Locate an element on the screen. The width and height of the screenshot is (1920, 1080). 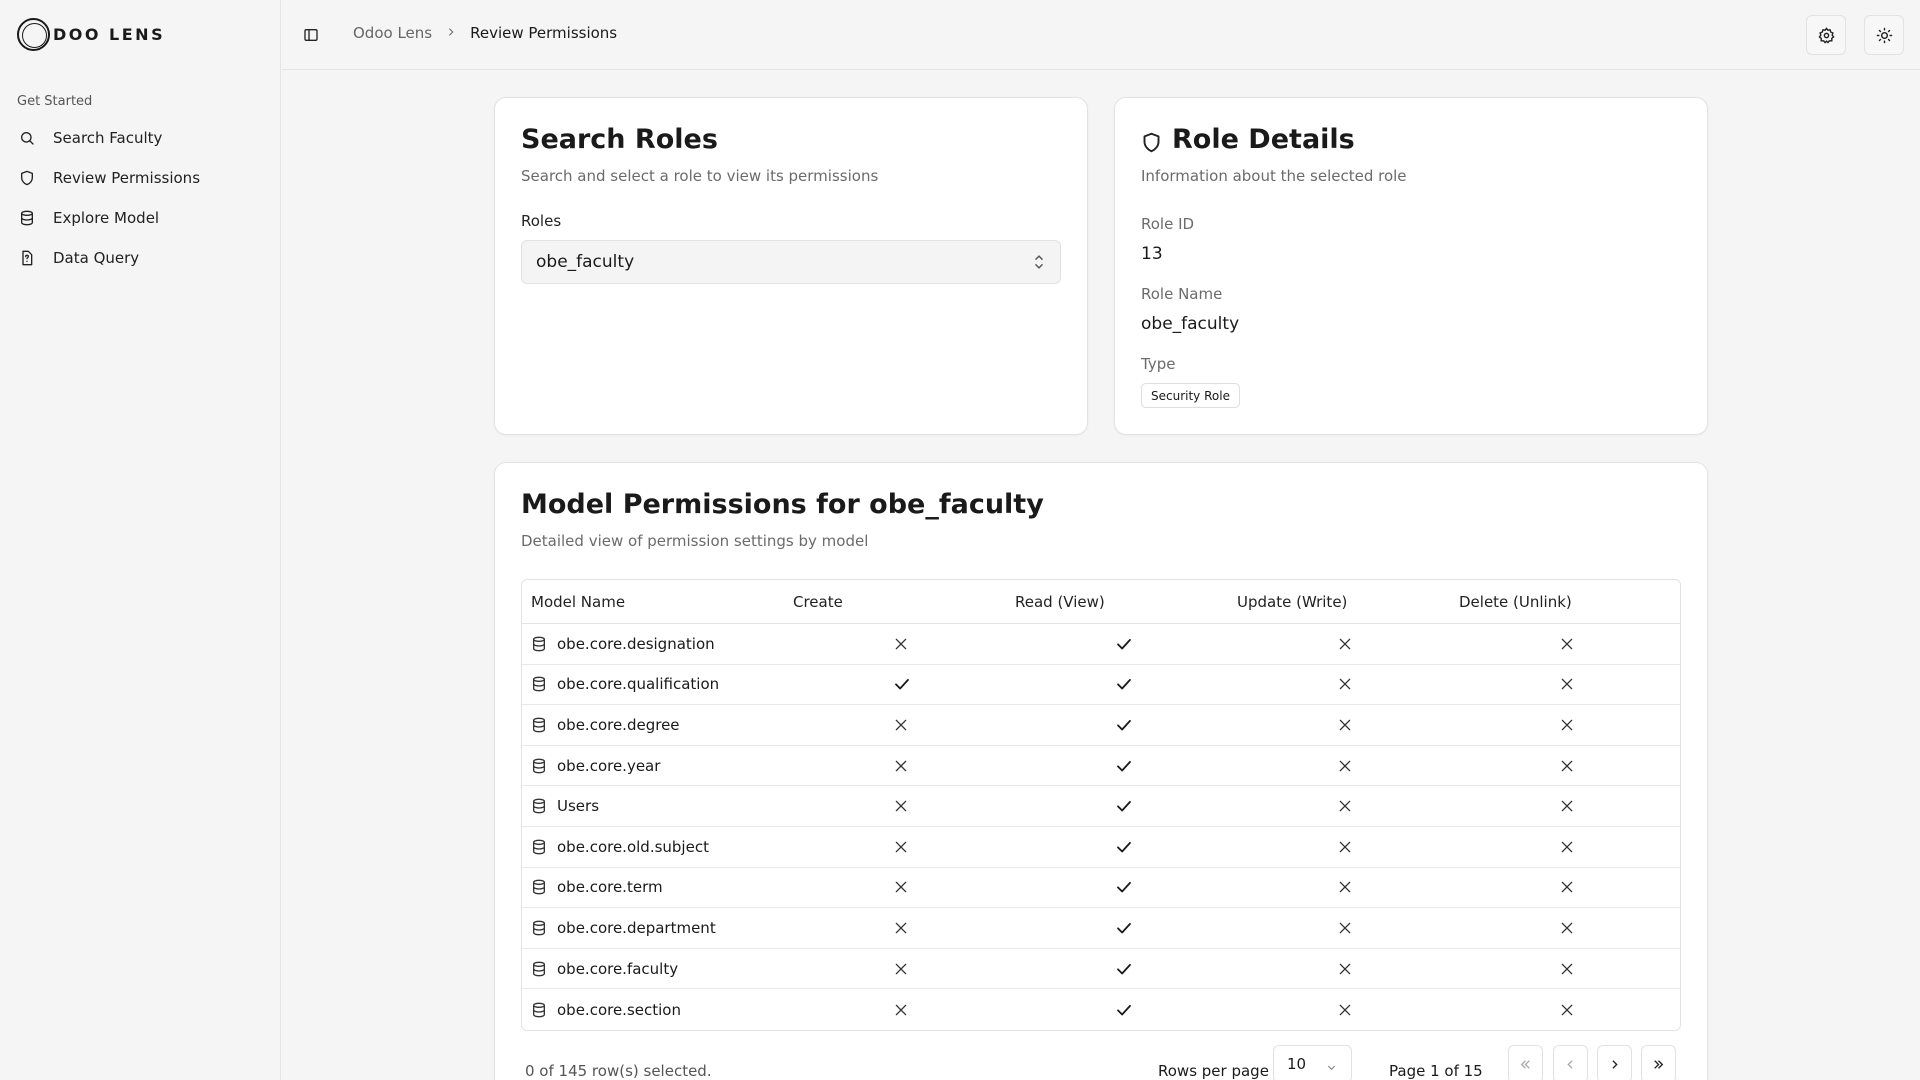
role-name-value: obe_faculty is located at coordinates (1190, 324).